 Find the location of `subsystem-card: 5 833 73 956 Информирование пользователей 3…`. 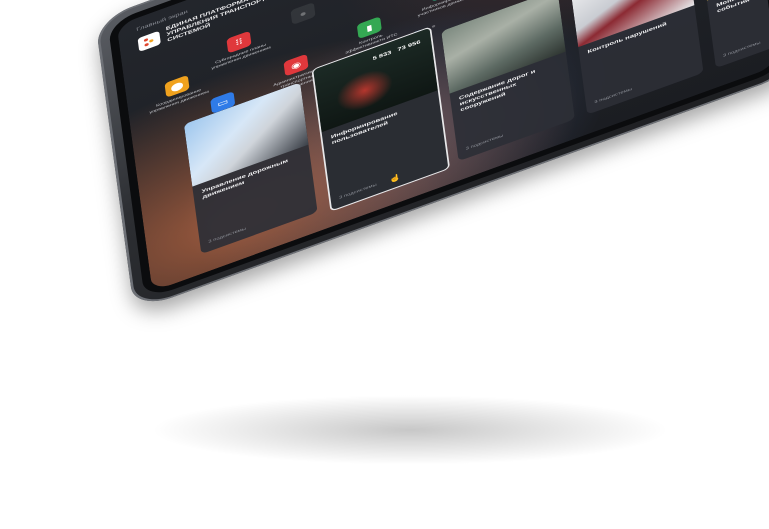

subsystem-card: 5 833 73 956 Информирование пользователей 3… is located at coordinates (381, 119).